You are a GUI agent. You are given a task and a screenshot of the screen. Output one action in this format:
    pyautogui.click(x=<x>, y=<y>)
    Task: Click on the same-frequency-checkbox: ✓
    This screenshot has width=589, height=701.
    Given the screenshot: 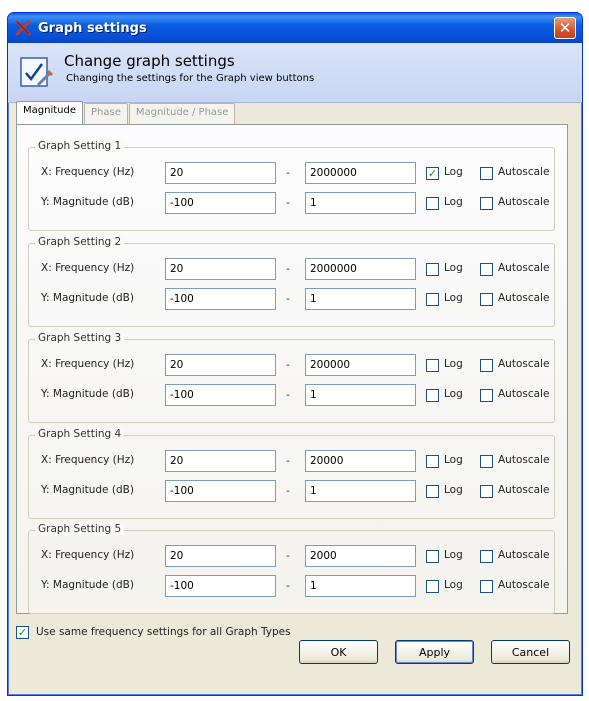 What is the action you would take?
    pyautogui.click(x=22, y=632)
    